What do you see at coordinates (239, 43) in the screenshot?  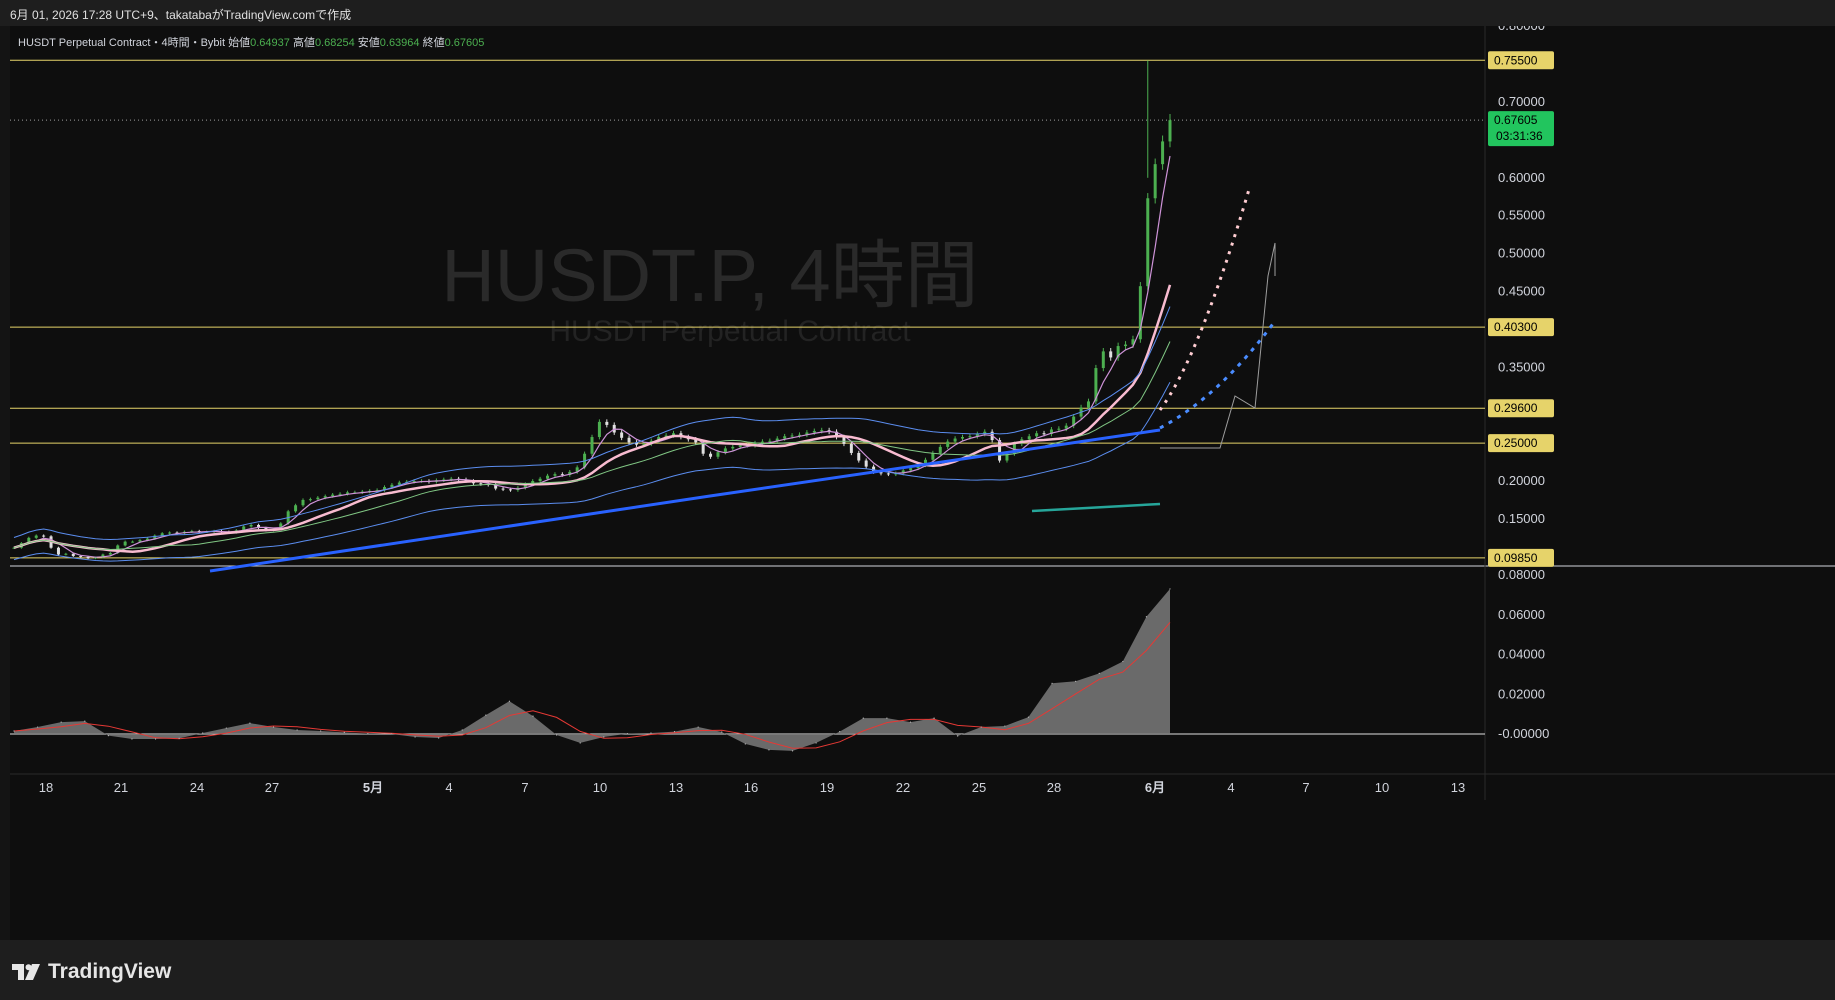 I see `legend-open-label: 始値` at bounding box center [239, 43].